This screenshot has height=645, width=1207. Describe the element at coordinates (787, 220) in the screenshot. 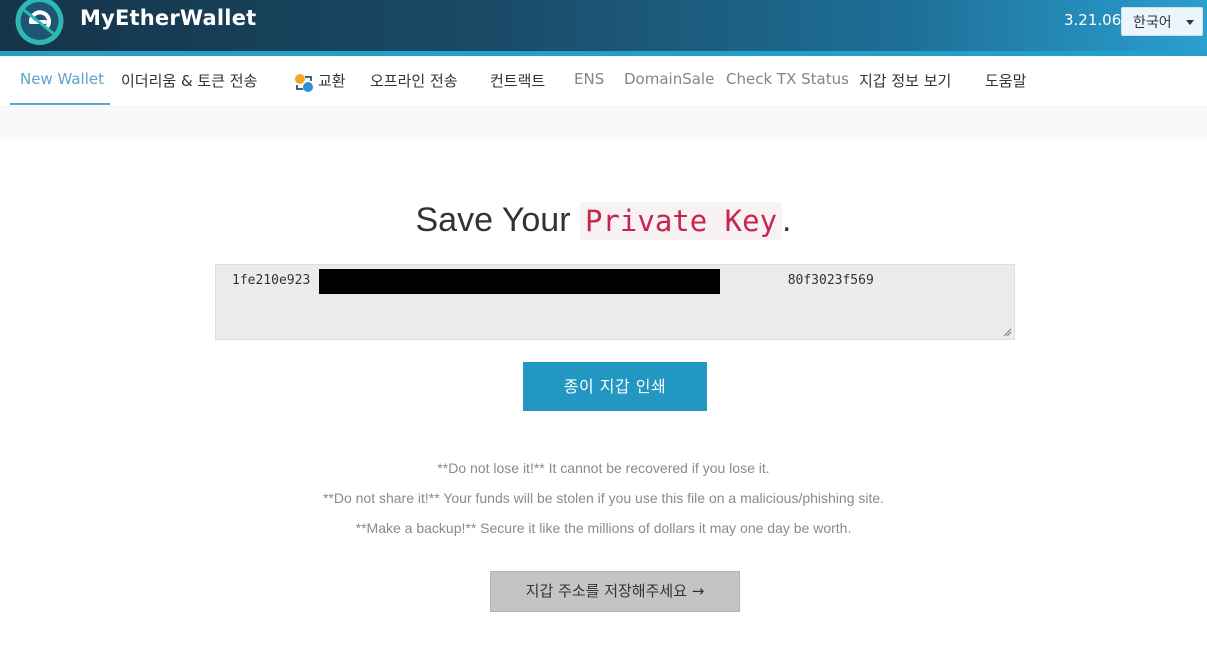

I see `title-suffix: .` at that location.